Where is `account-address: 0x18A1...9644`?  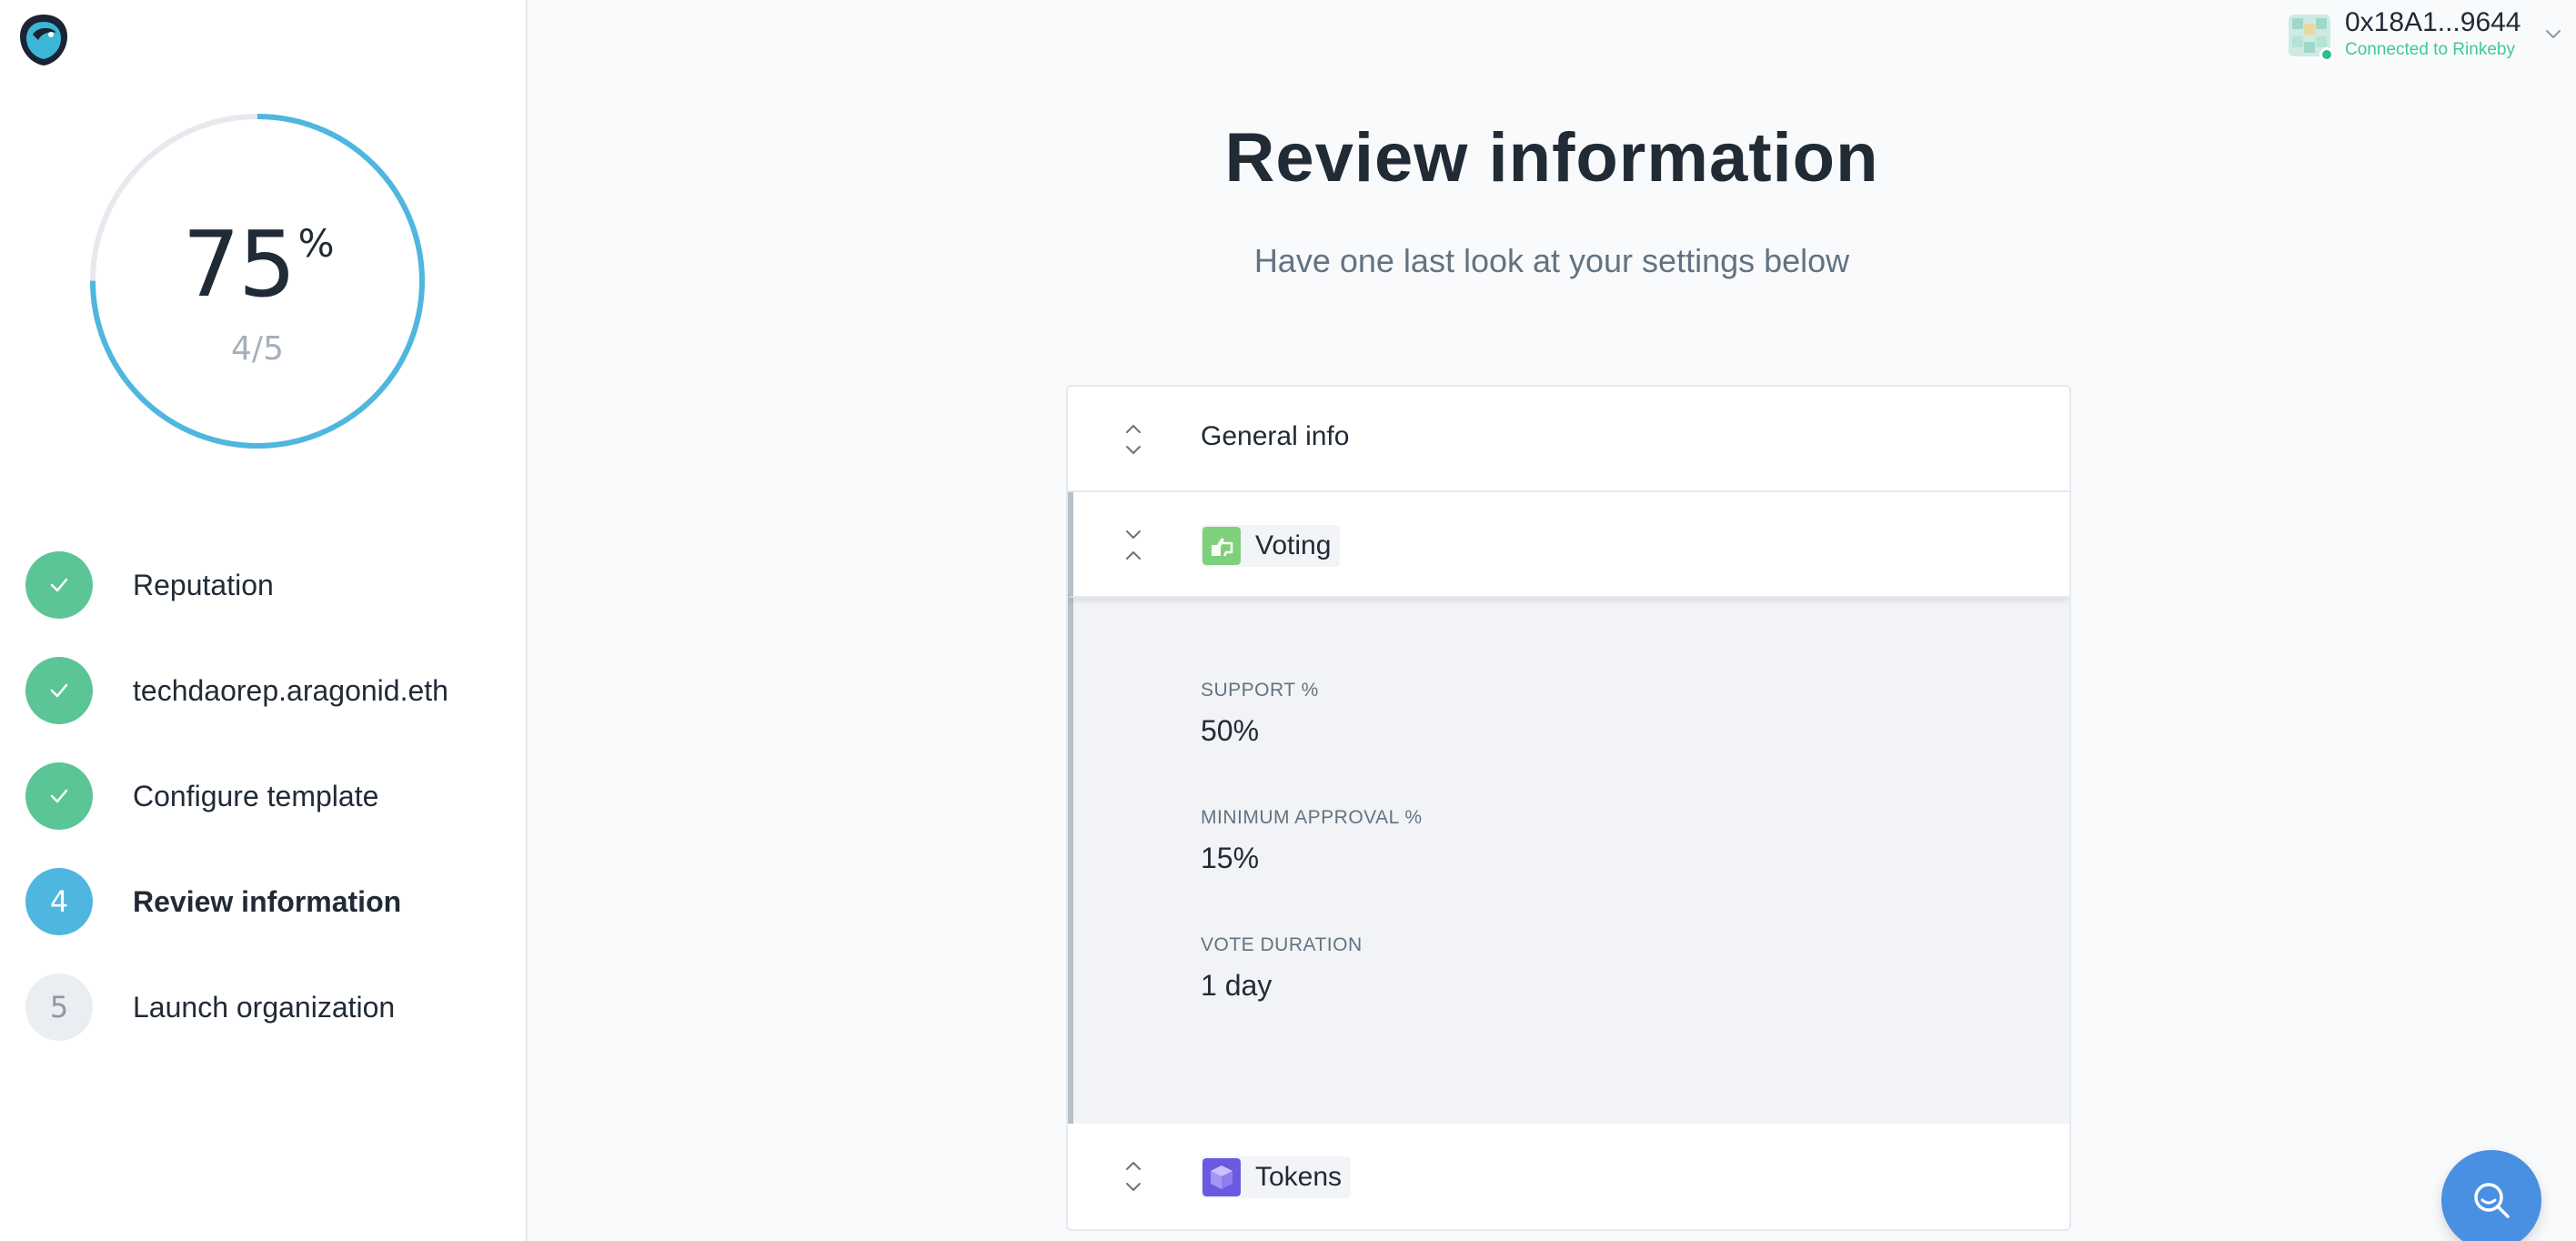 account-address: 0x18A1...9644 is located at coordinates (2433, 22).